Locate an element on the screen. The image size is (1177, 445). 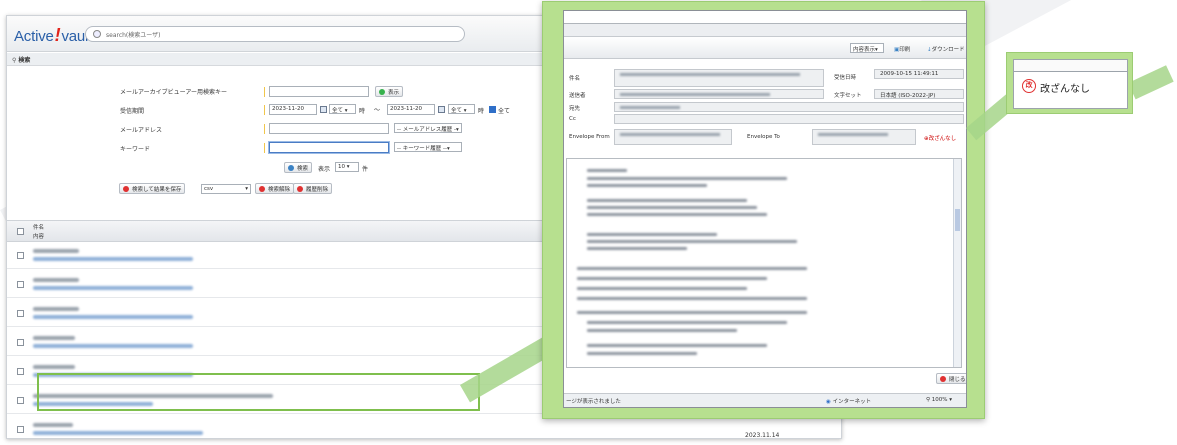
keyword-label: キーワード is located at coordinates (135, 149).